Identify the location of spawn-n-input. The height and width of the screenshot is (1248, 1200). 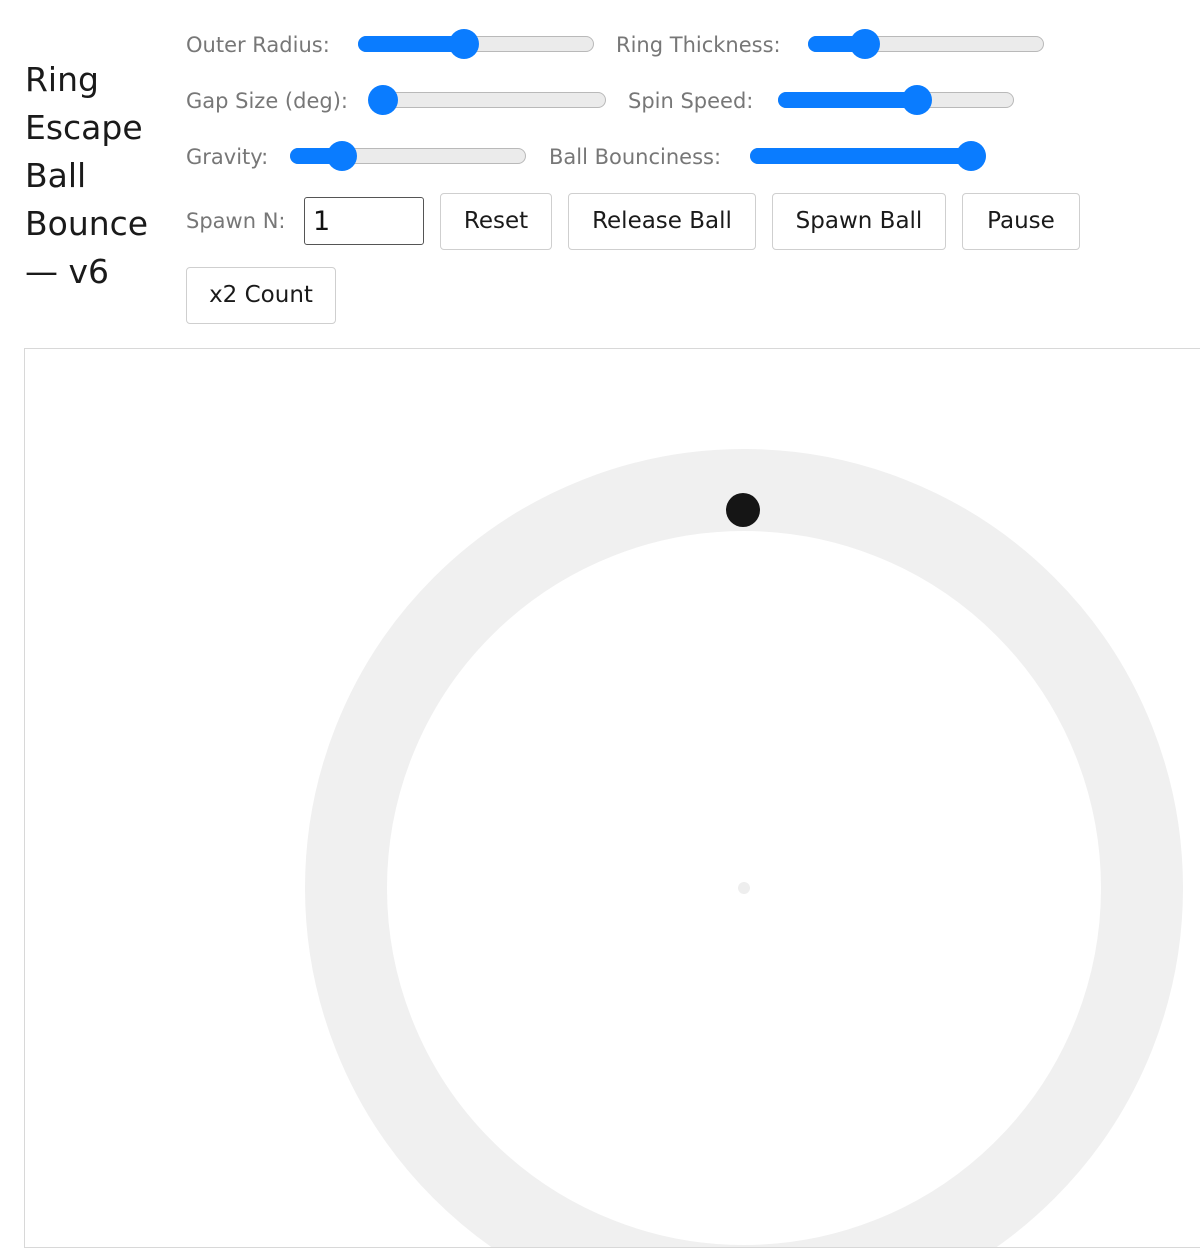
(364, 221).